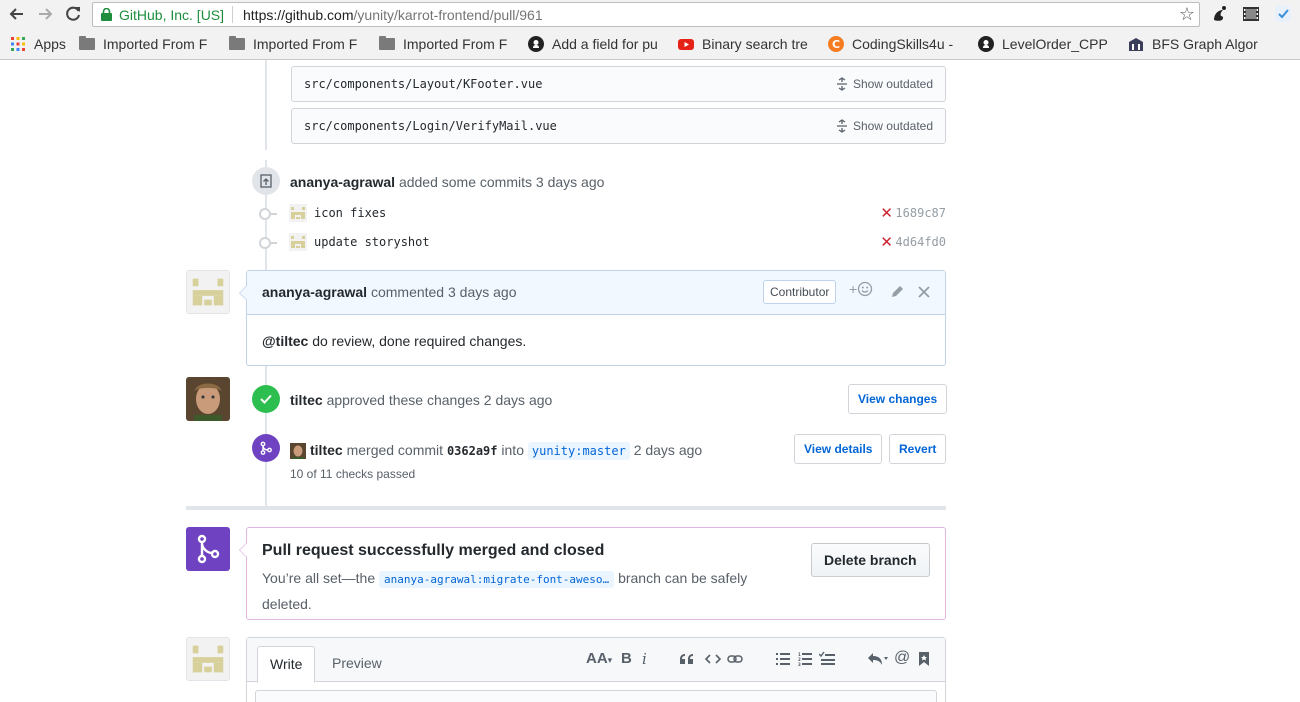 Image resolution: width=1300 pixels, height=702 pixels. I want to click on bookmark-folder-1: Imported From F, so click(147, 44).